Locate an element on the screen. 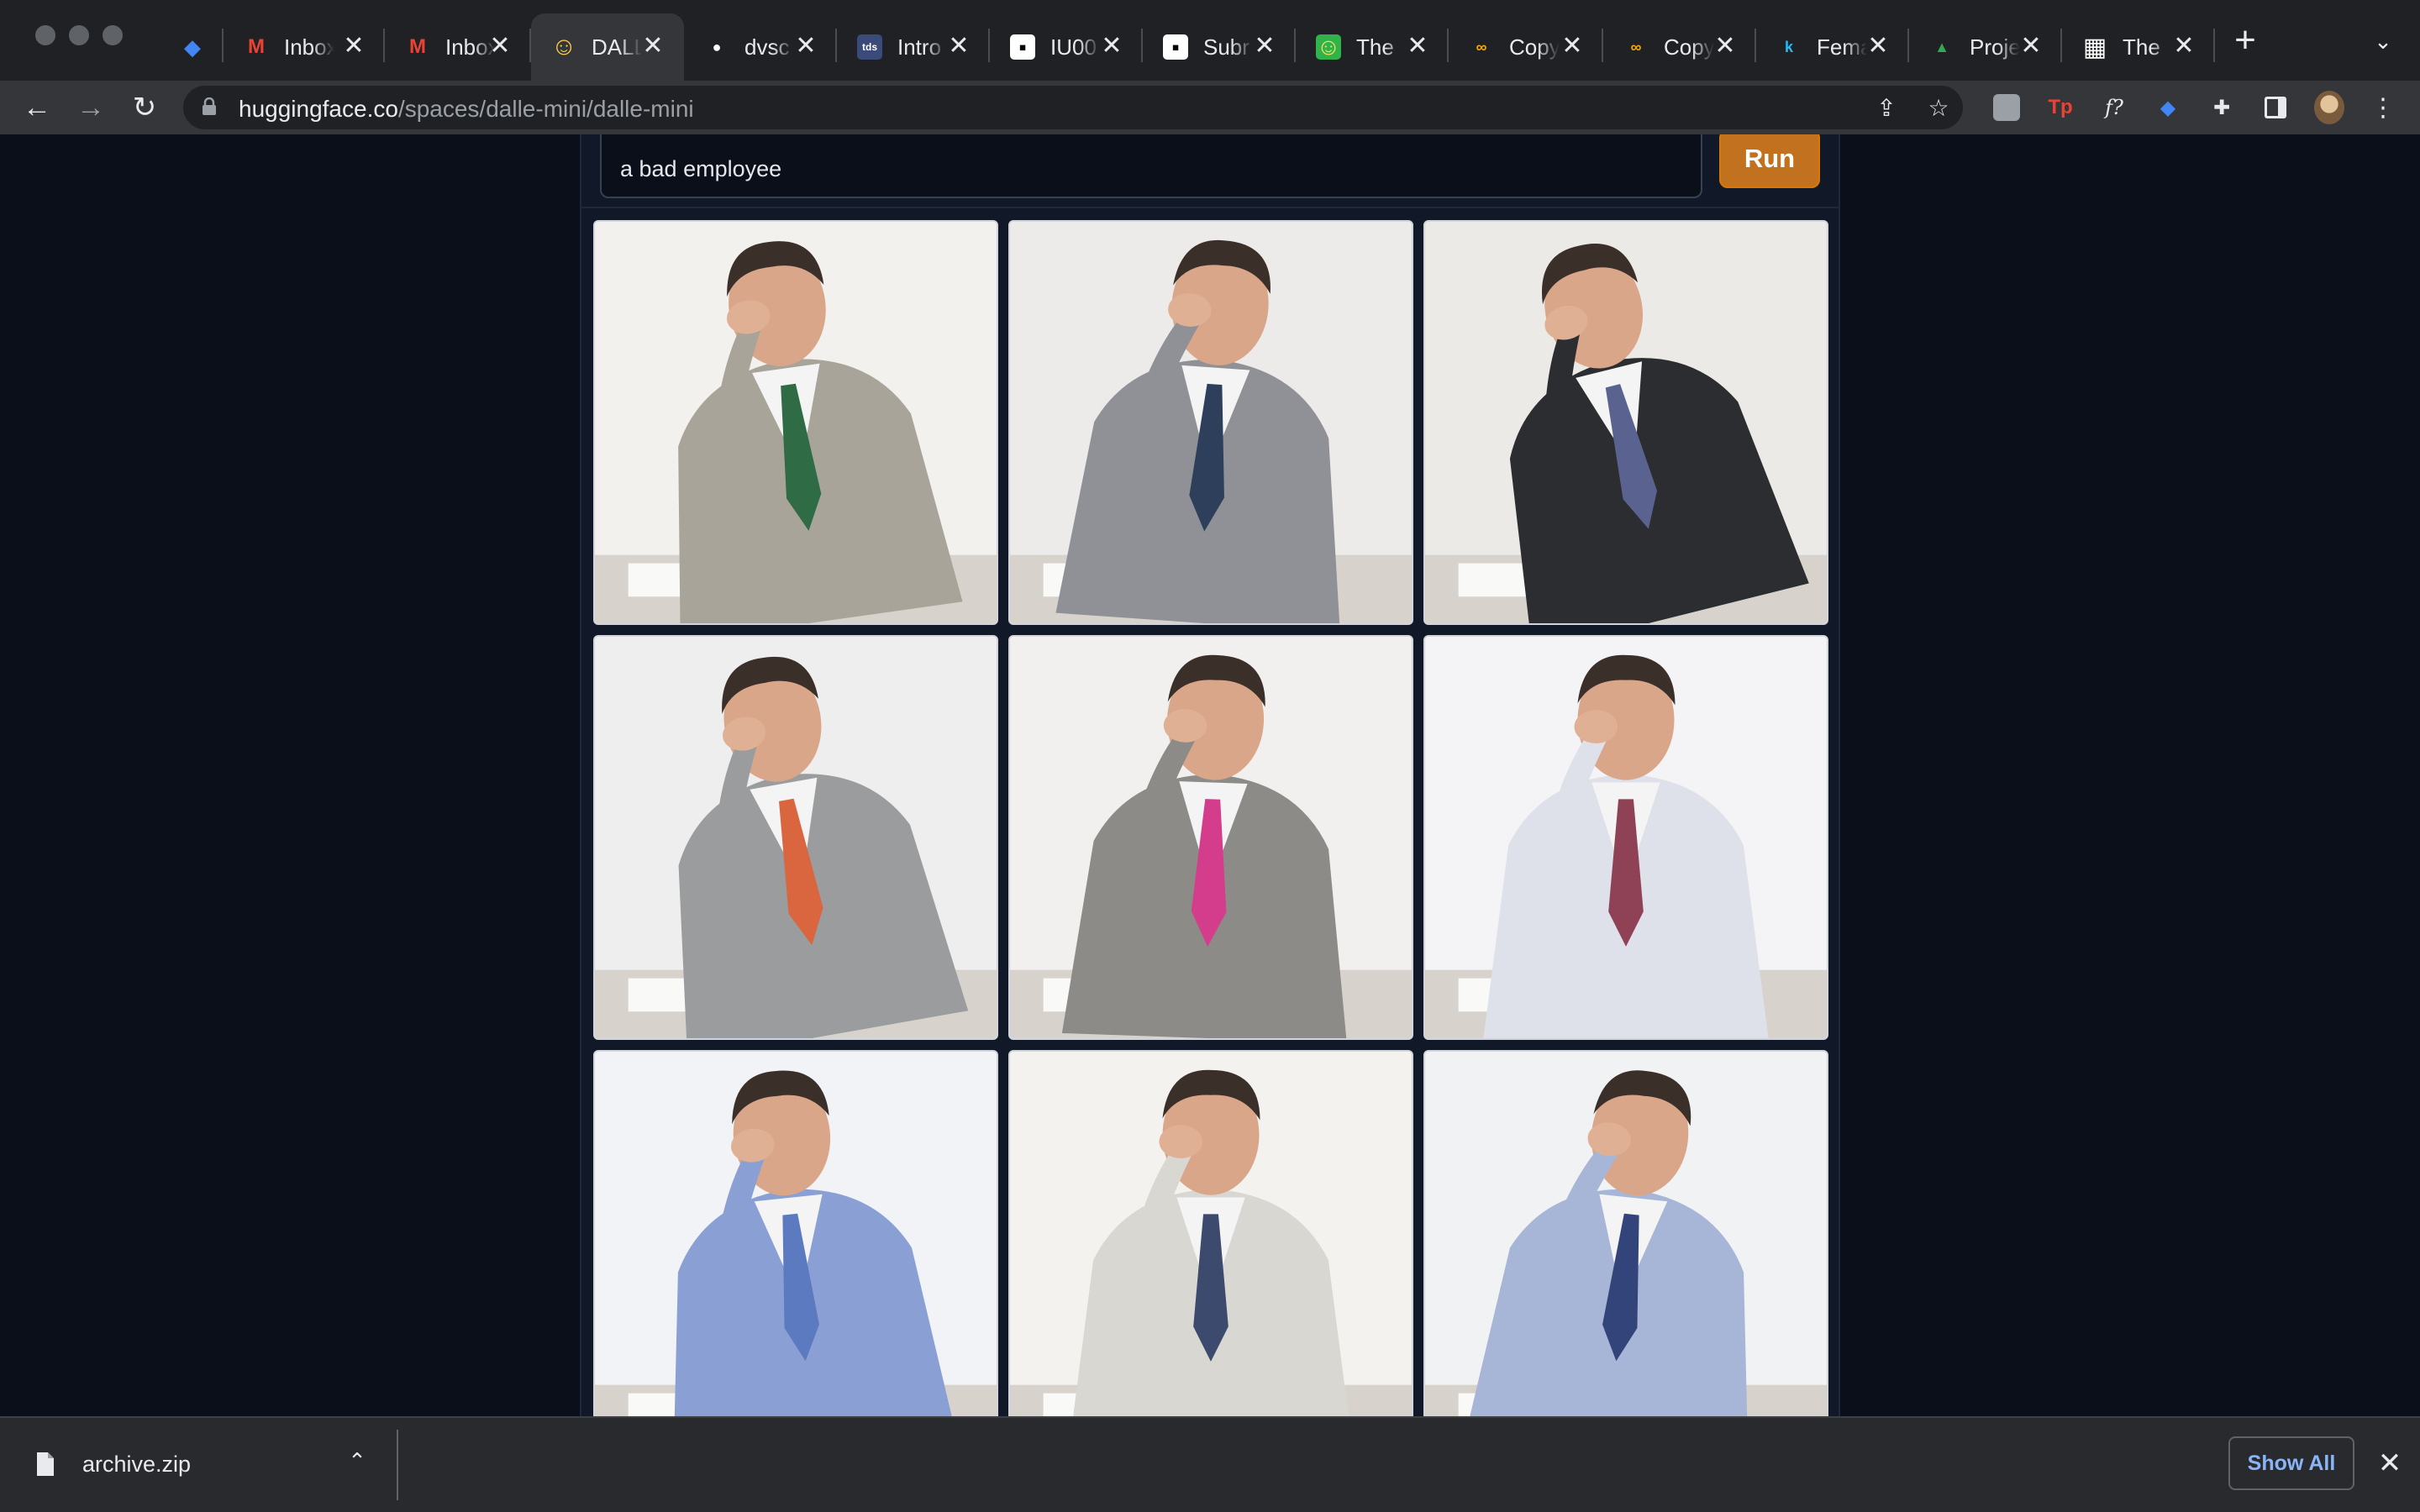  side-panel-icon is located at coordinates (2275, 107).